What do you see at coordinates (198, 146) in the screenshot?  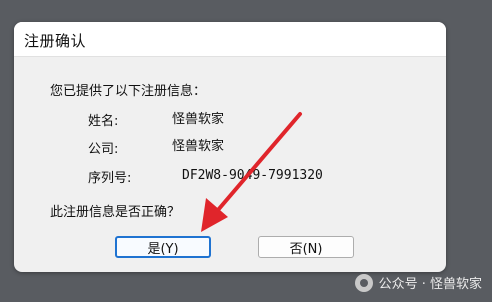 I see `company-value: 怪兽软家` at bounding box center [198, 146].